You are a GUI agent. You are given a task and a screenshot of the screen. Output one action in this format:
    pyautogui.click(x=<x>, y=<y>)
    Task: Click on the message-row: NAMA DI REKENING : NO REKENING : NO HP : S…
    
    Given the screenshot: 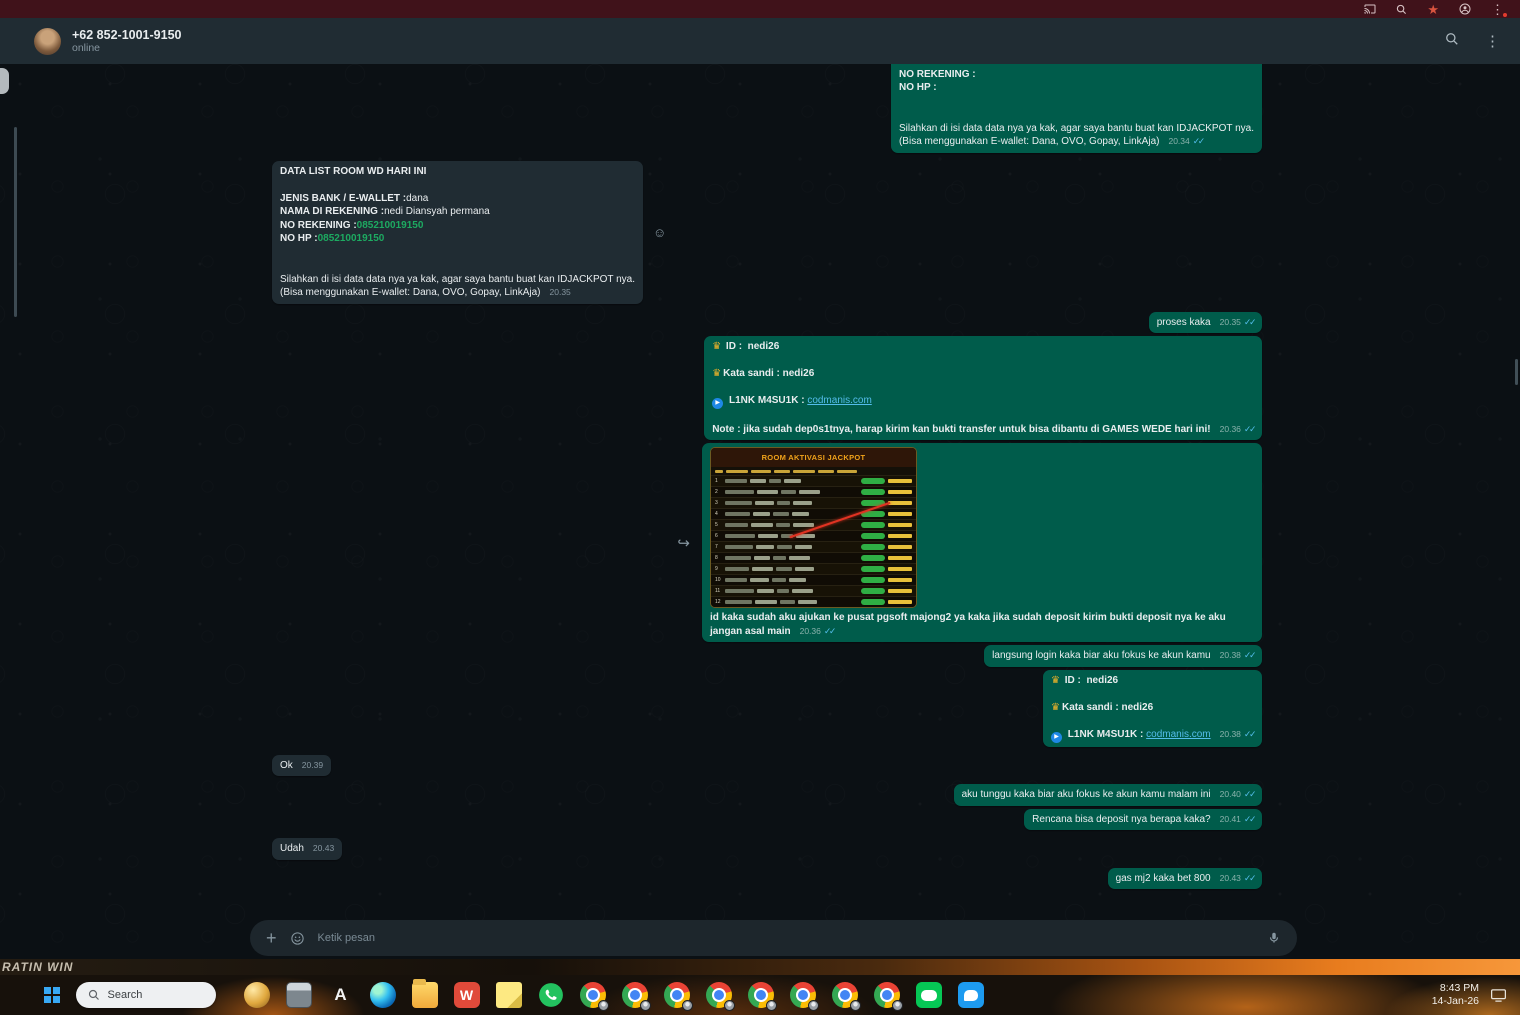 What is the action you would take?
    pyautogui.click(x=767, y=108)
    